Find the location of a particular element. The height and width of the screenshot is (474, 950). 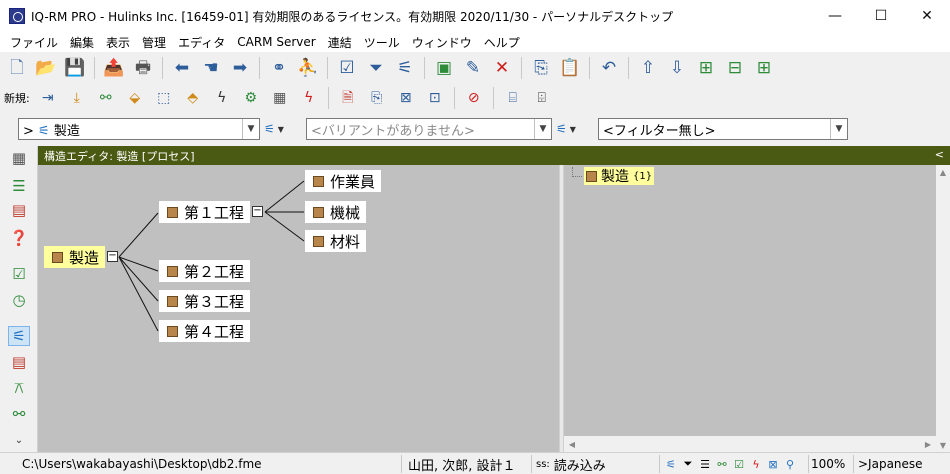

close-button: ✕ is located at coordinates (927, 16).